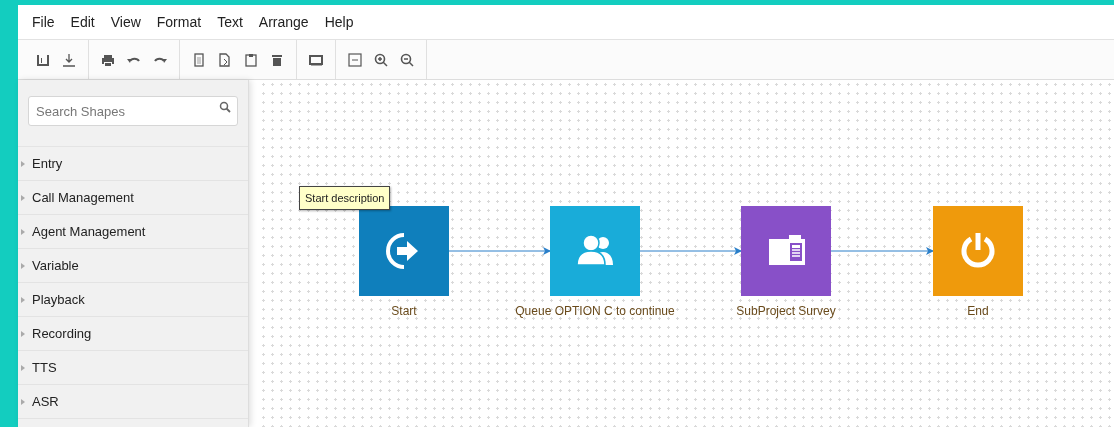 Image resolution: width=1114 pixels, height=427 pixels. Describe the element at coordinates (44, 367) in the screenshot. I see `category-label: TTS` at that location.